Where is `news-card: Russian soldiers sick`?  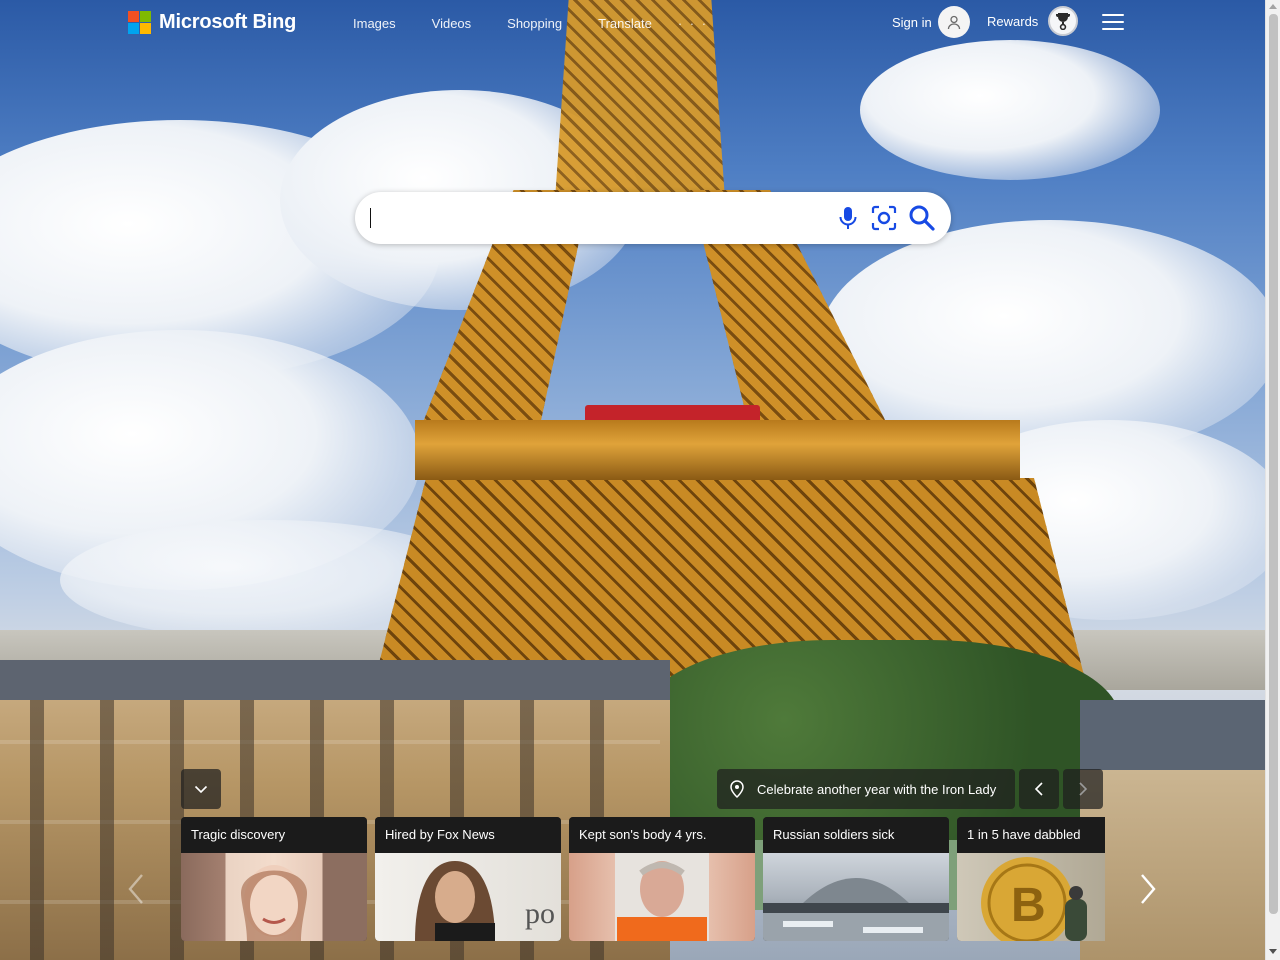
news-card: Russian soldiers sick is located at coordinates (856, 879).